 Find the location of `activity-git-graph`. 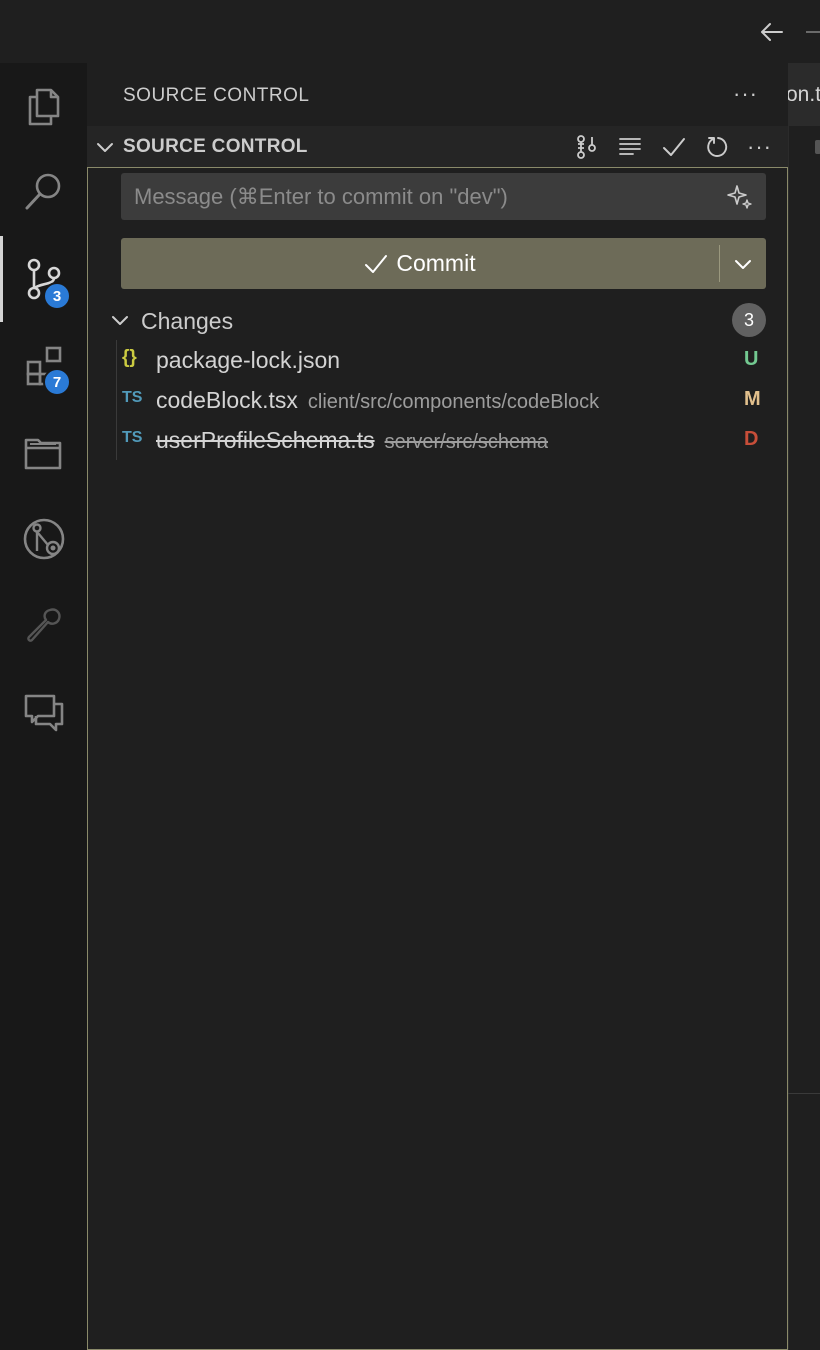

activity-git-graph is located at coordinates (43, 539).